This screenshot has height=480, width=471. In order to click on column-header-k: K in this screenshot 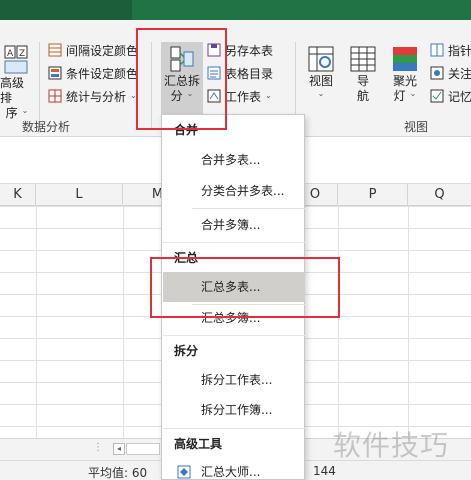, I will do `click(18, 195)`.